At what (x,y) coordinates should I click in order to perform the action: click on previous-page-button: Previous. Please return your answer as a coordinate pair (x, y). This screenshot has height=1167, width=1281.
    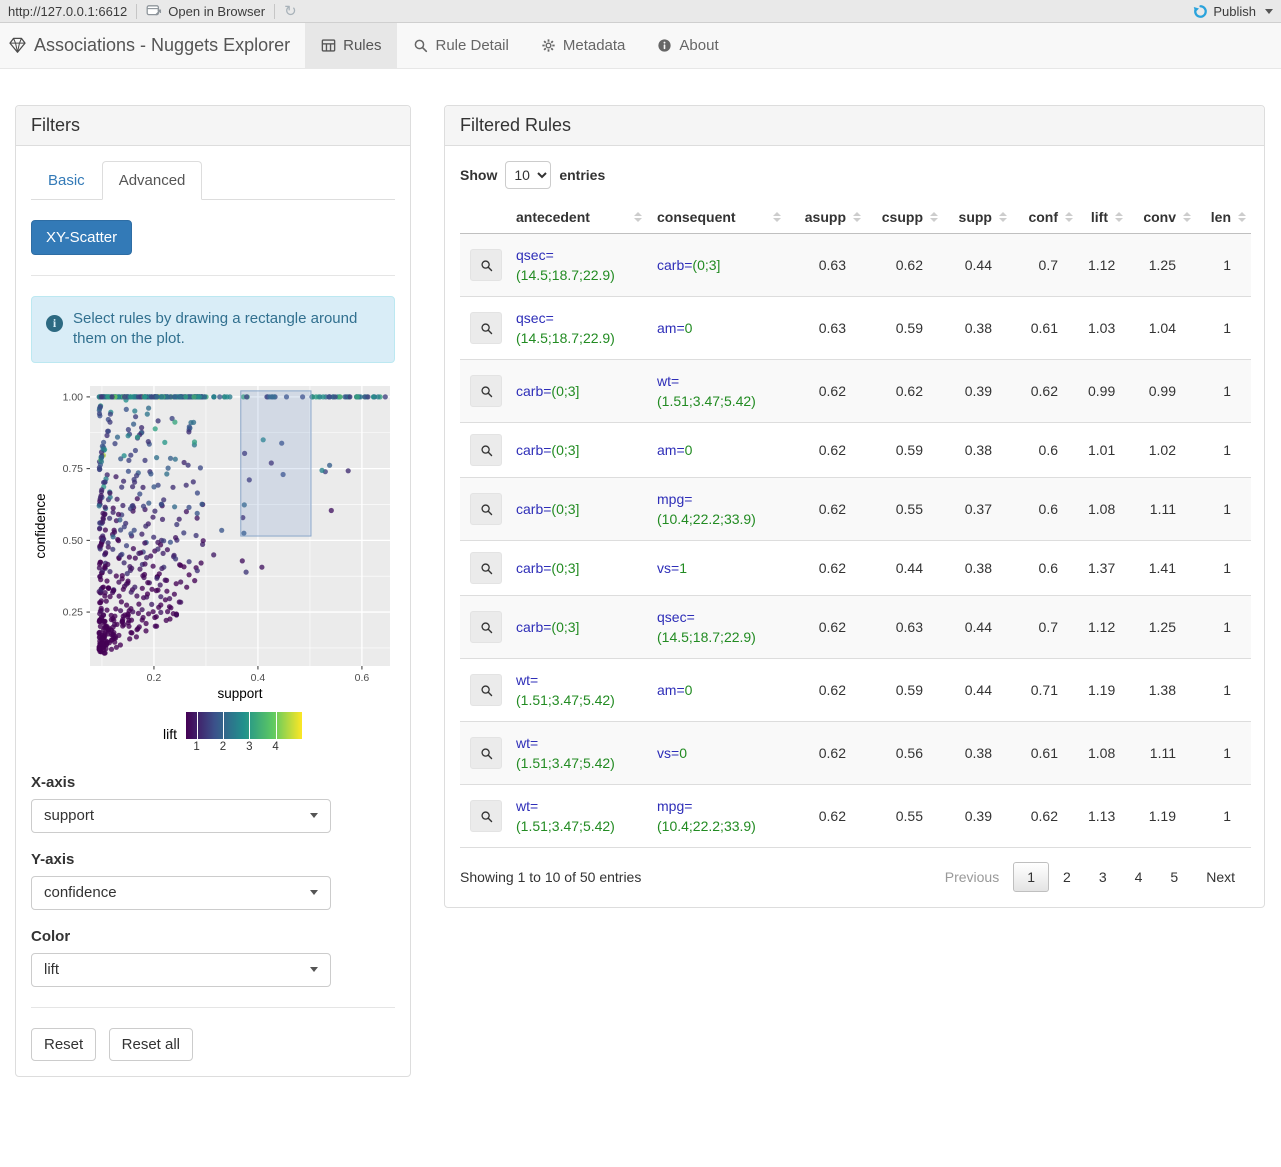
    Looking at the image, I should click on (972, 877).